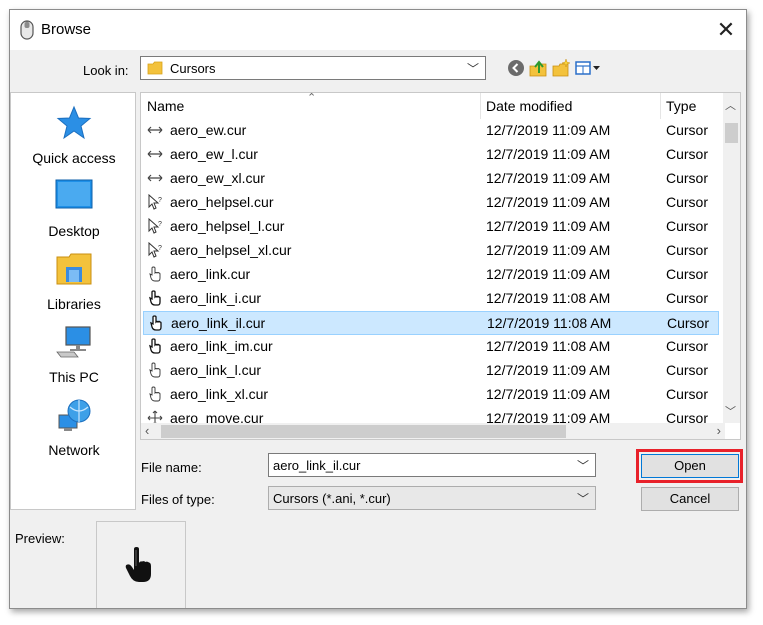  What do you see at coordinates (74, 415) in the screenshot?
I see `network-icon` at bounding box center [74, 415].